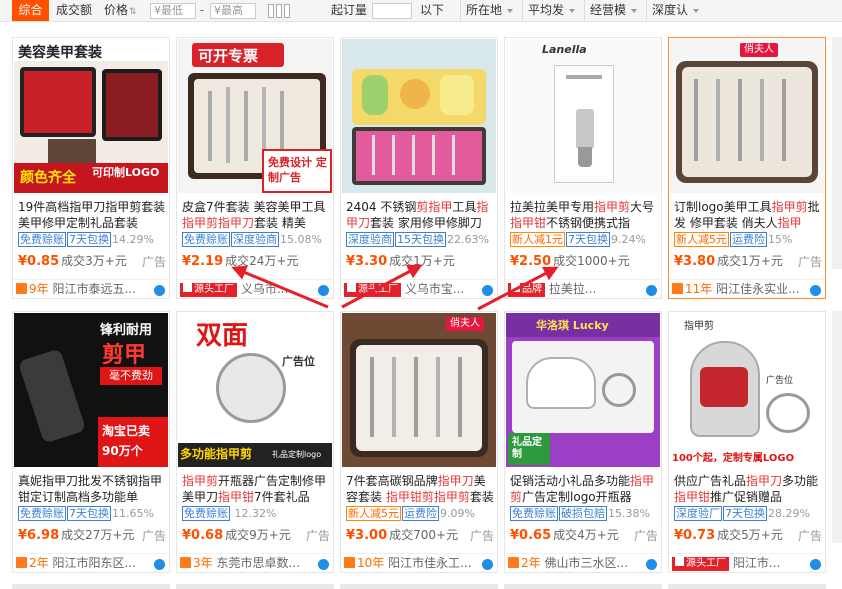  I want to click on annotation-arrows, so click(395, 287).